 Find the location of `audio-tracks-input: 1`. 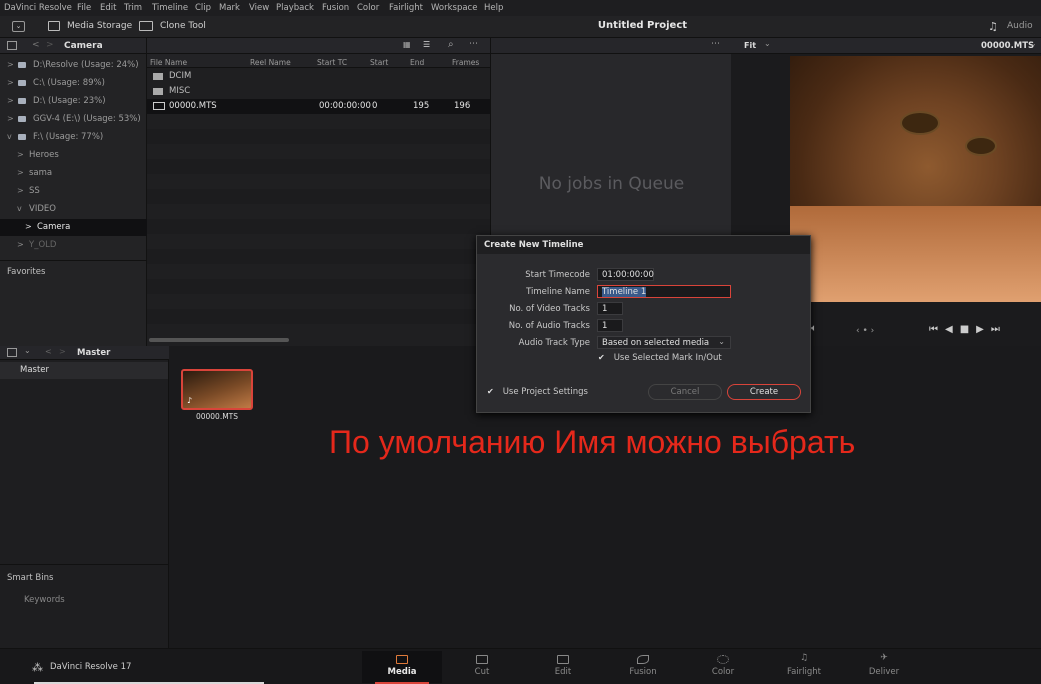

audio-tracks-input: 1 is located at coordinates (610, 325).